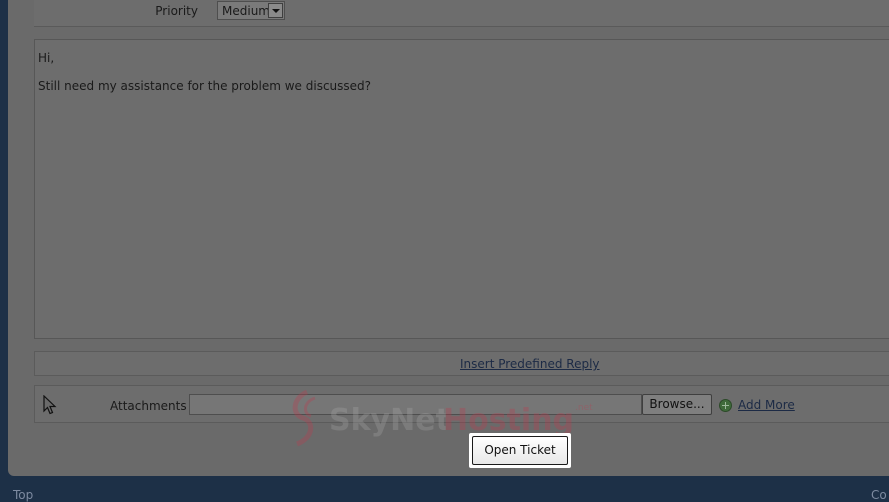 The width and height of the screenshot is (889, 502). I want to click on priority-row: Priority Medium, so click(461, 13).